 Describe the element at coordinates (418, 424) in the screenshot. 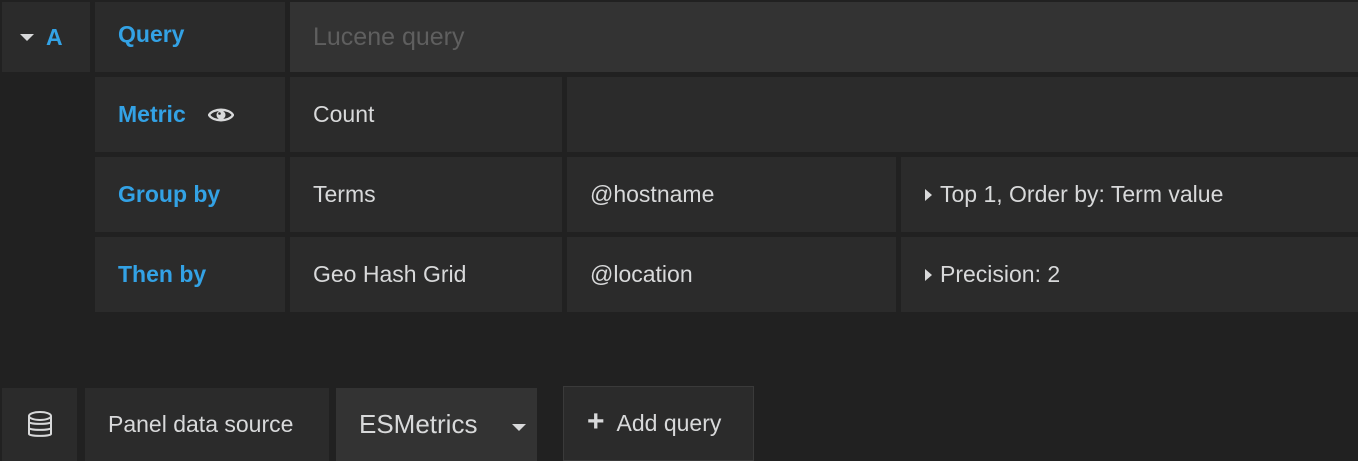

I see `datasource-selected-value: ESMetrics` at that location.